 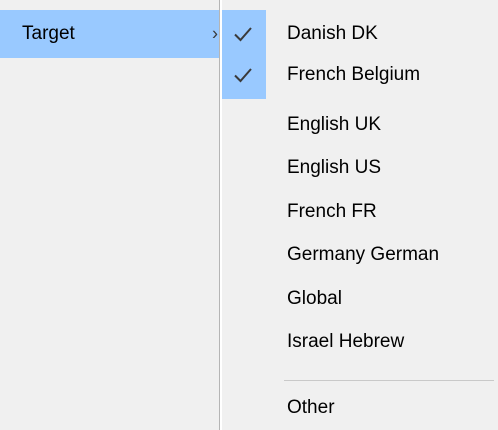 I want to click on menu-separator, so click(x=389, y=380).